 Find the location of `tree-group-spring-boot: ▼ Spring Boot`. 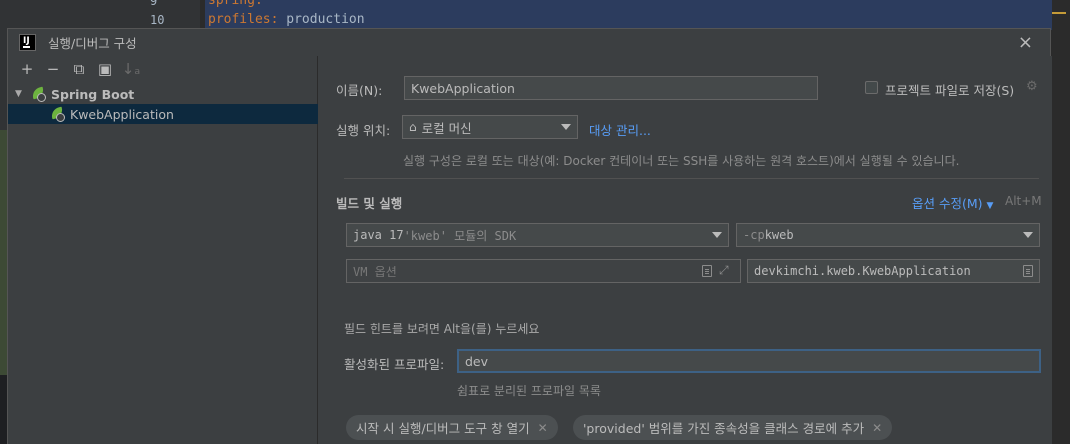

tree-group-spring-boot: ▼ Spring Boot is located at coordinates (163, 94).